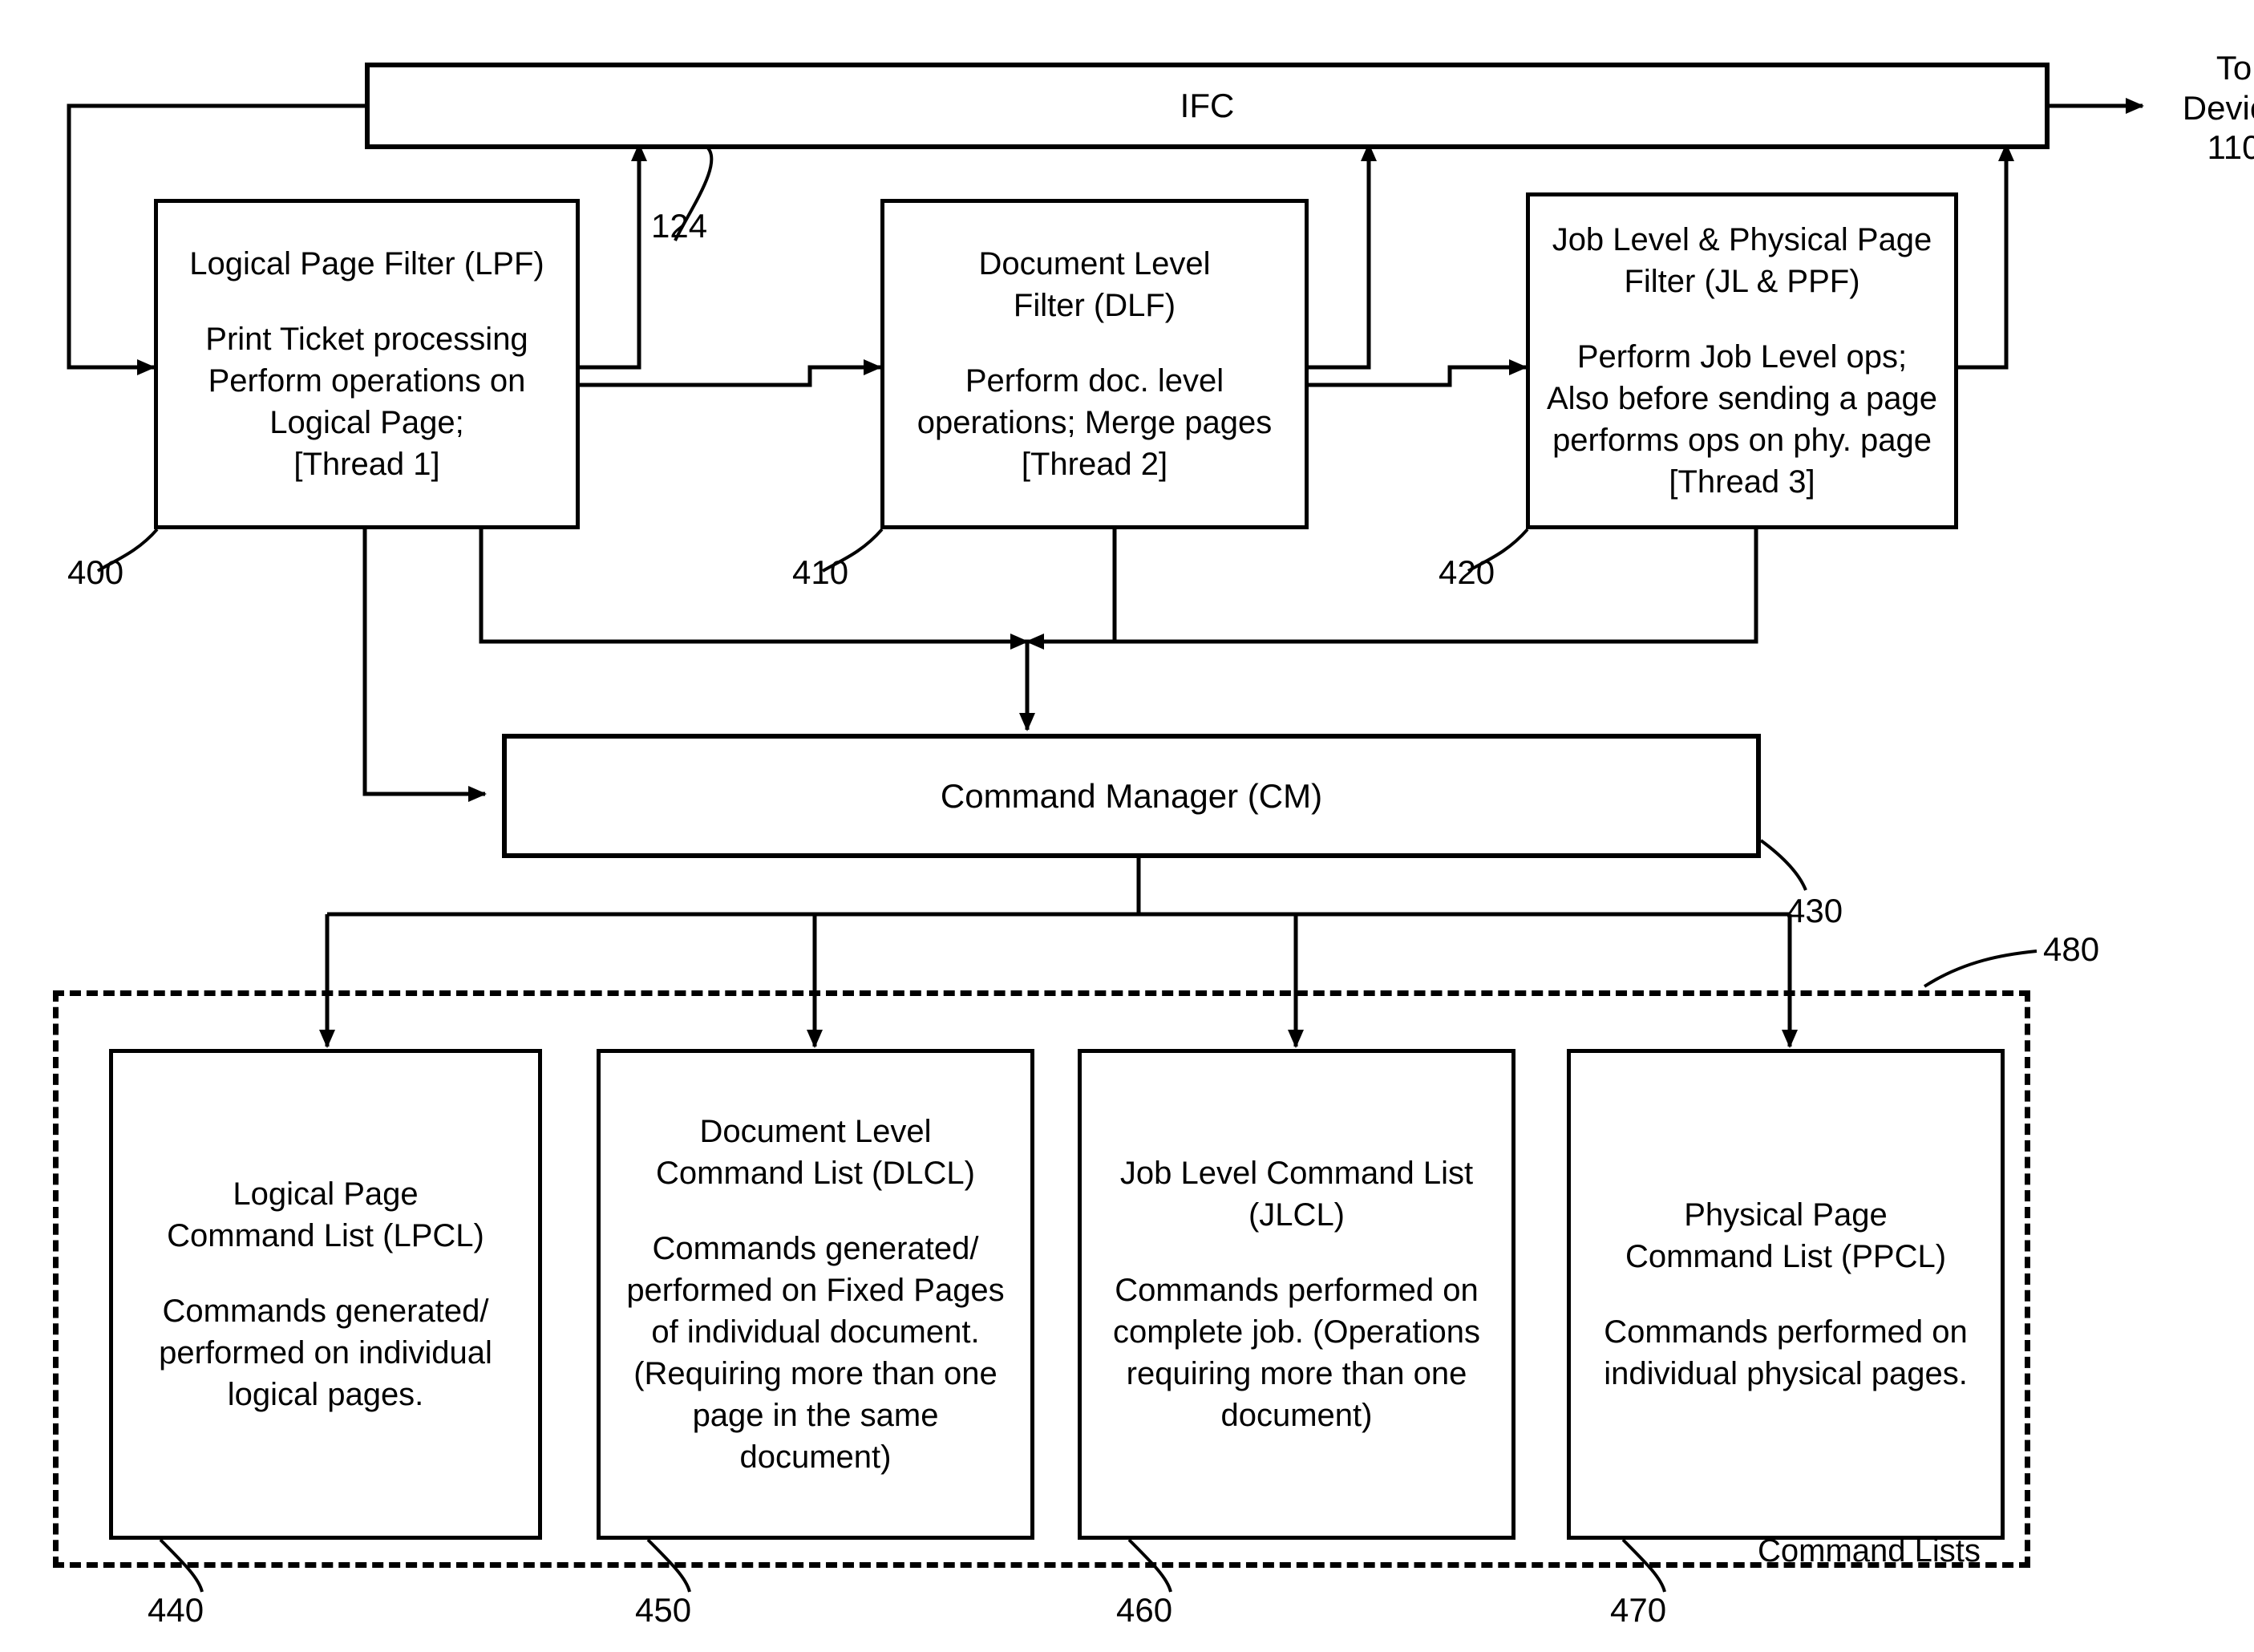  Describe the element at coordinates (2218, 108) in the screenshot. I see `to-device-label: To Device 110` at that location.